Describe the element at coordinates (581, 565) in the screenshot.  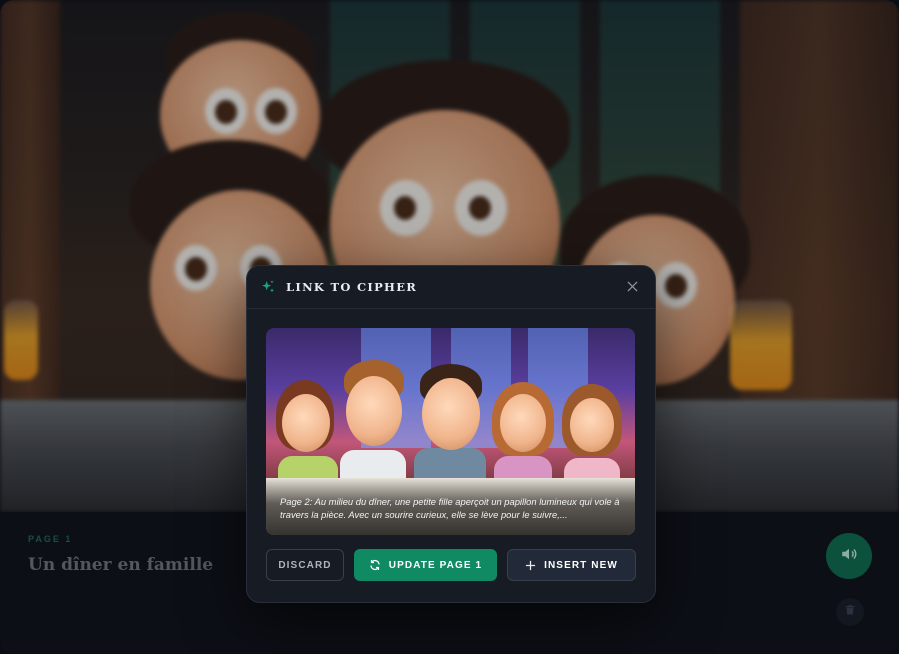
I see `insert-new-button-label: INSERT NEW` at that location.